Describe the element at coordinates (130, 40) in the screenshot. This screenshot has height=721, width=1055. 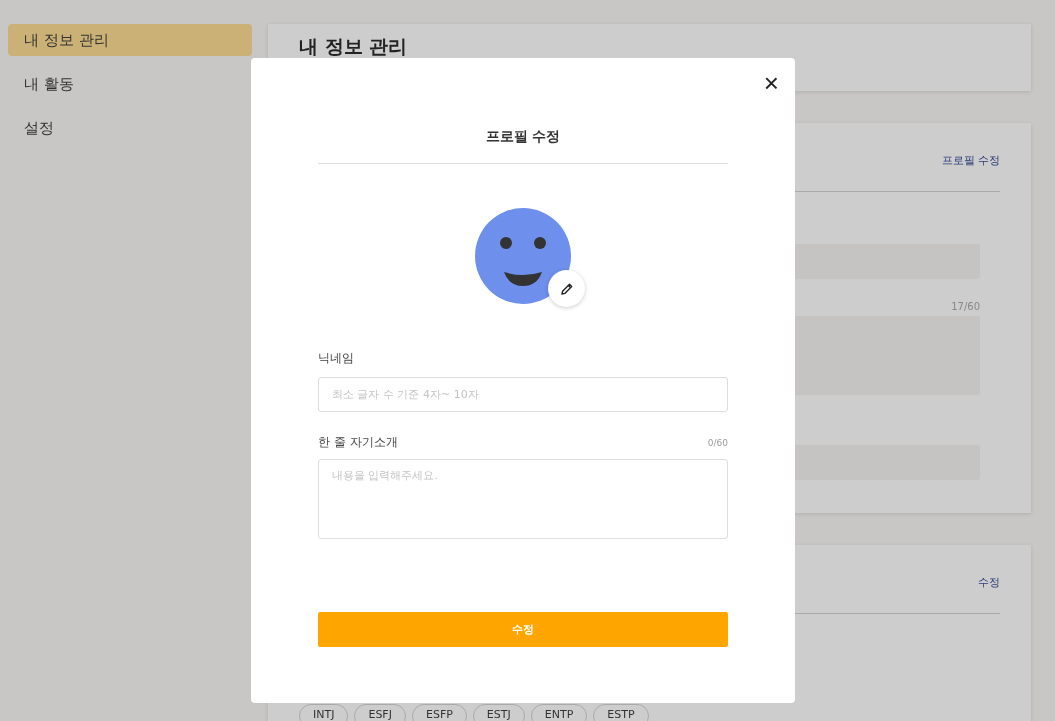
I see `sidebar-item: 내 정보 관리` at that location.